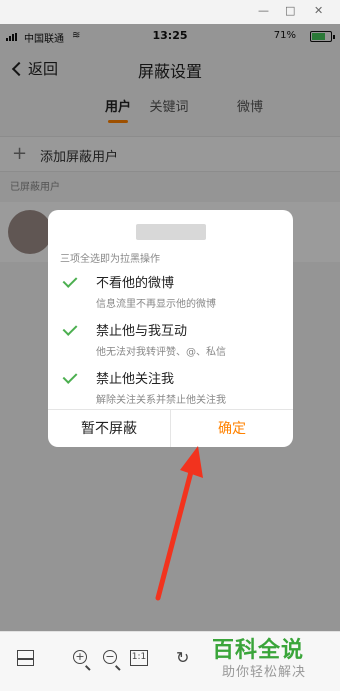 The height and width of the screenshot is (691, 340). What do you see at coordinates (318, 11) in the screenshot?
I see `close-icon: ✕` at bounding box center [318, 11].